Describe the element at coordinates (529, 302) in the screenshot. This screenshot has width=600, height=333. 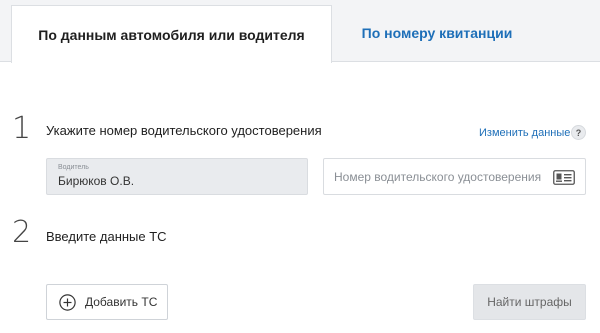
I see `find-fines-button: Найти штрафы` at that location.